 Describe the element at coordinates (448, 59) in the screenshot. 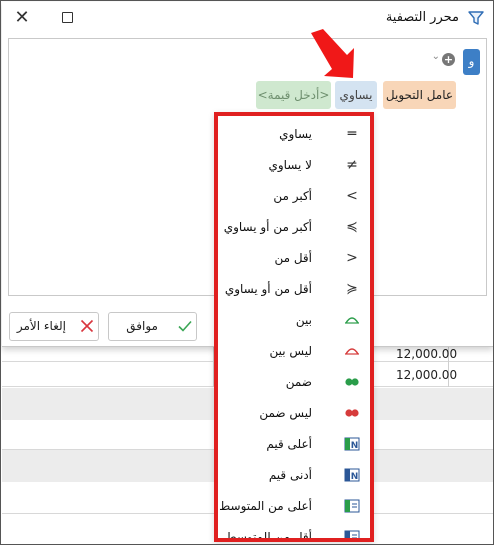

I see `add-condition-icon: +` at that location.